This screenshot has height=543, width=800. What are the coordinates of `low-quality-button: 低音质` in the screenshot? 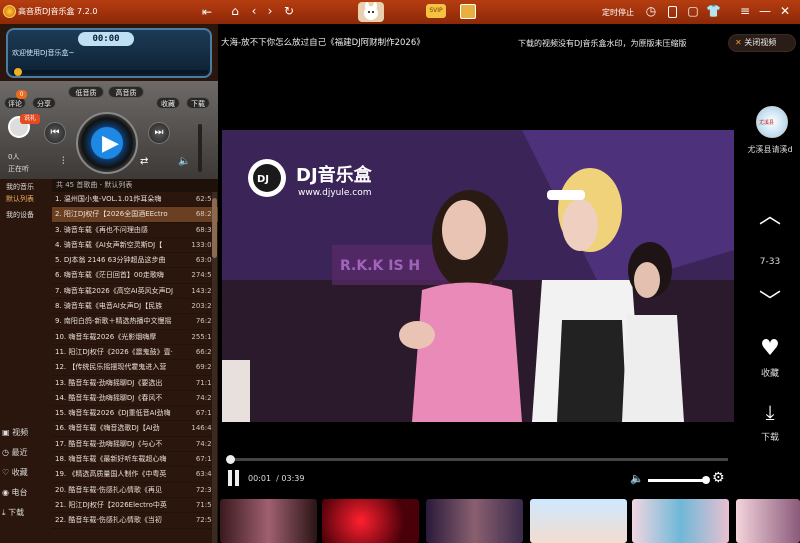 It's located at (86, 92).